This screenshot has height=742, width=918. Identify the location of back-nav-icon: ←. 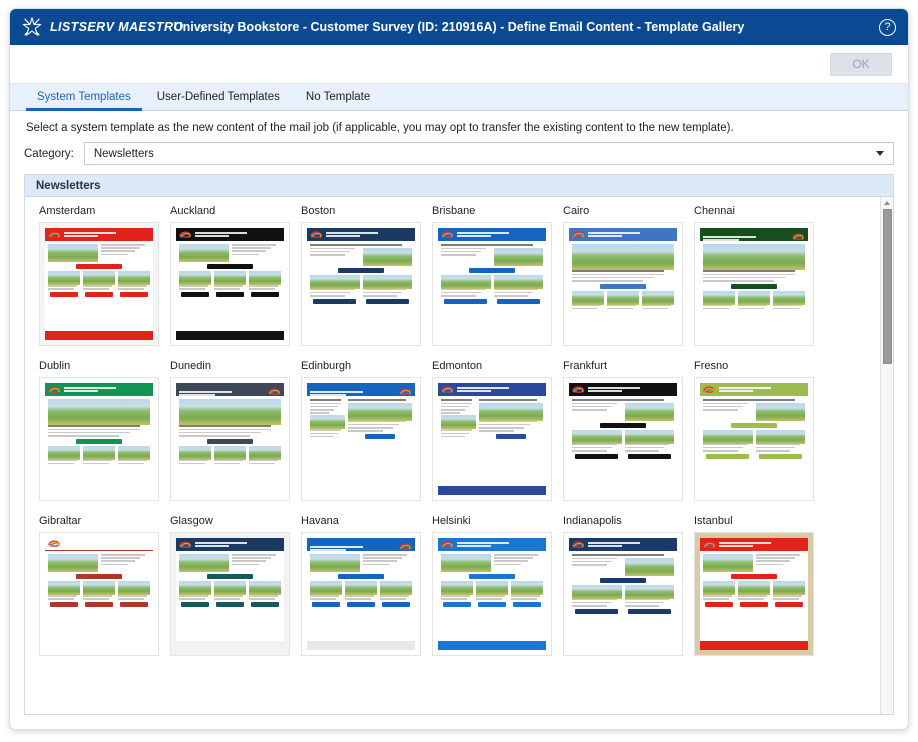
(227, 27).